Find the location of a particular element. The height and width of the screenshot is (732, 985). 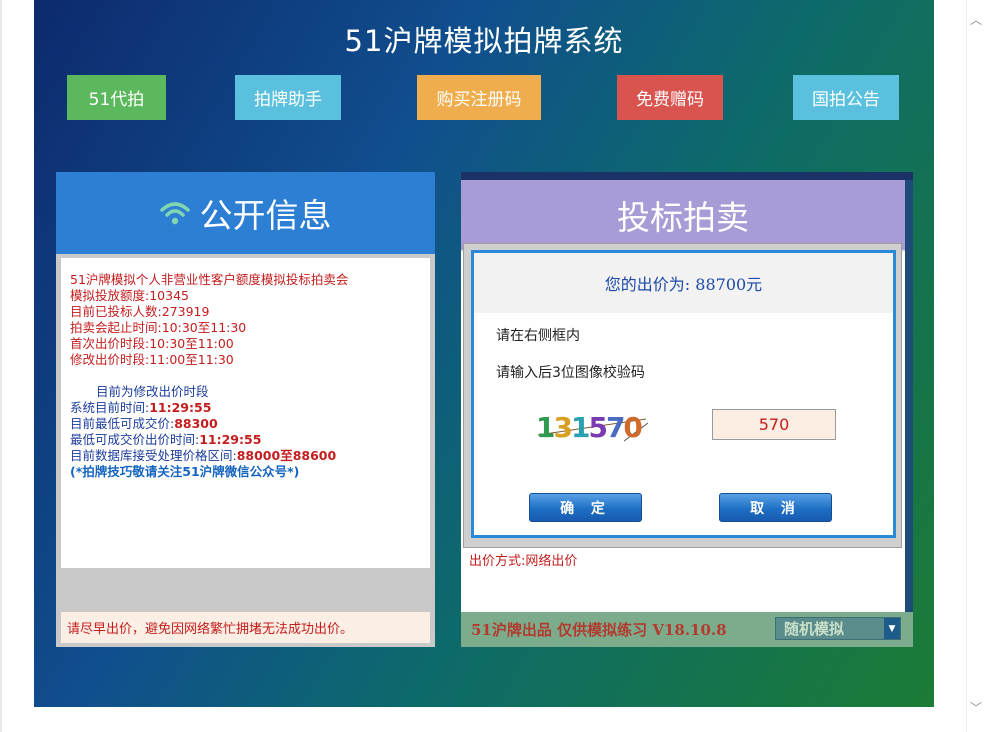

svg-text: 131570 is located at coordinates (589, 427).